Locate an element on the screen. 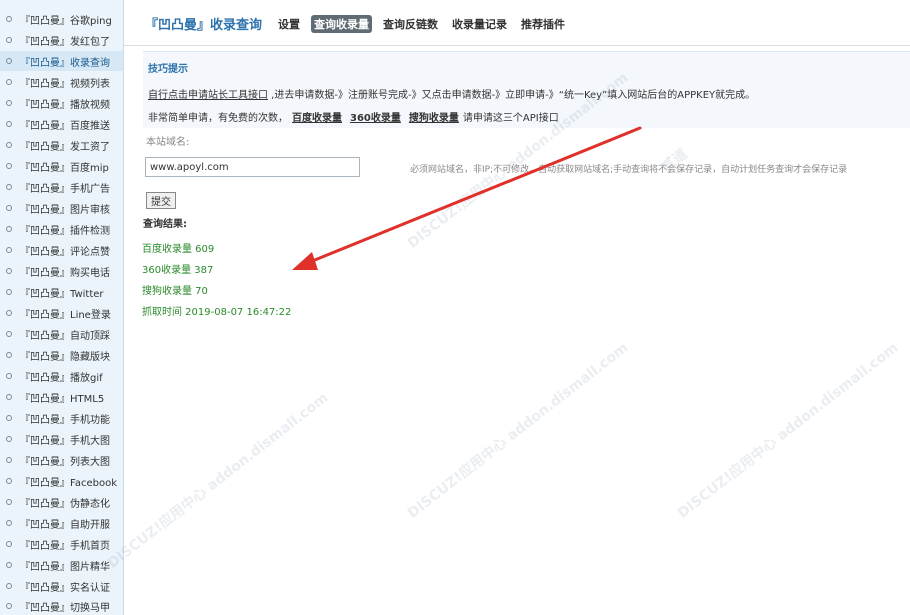  result-360: 360收录量 387 is located at coordinates (178, 270).